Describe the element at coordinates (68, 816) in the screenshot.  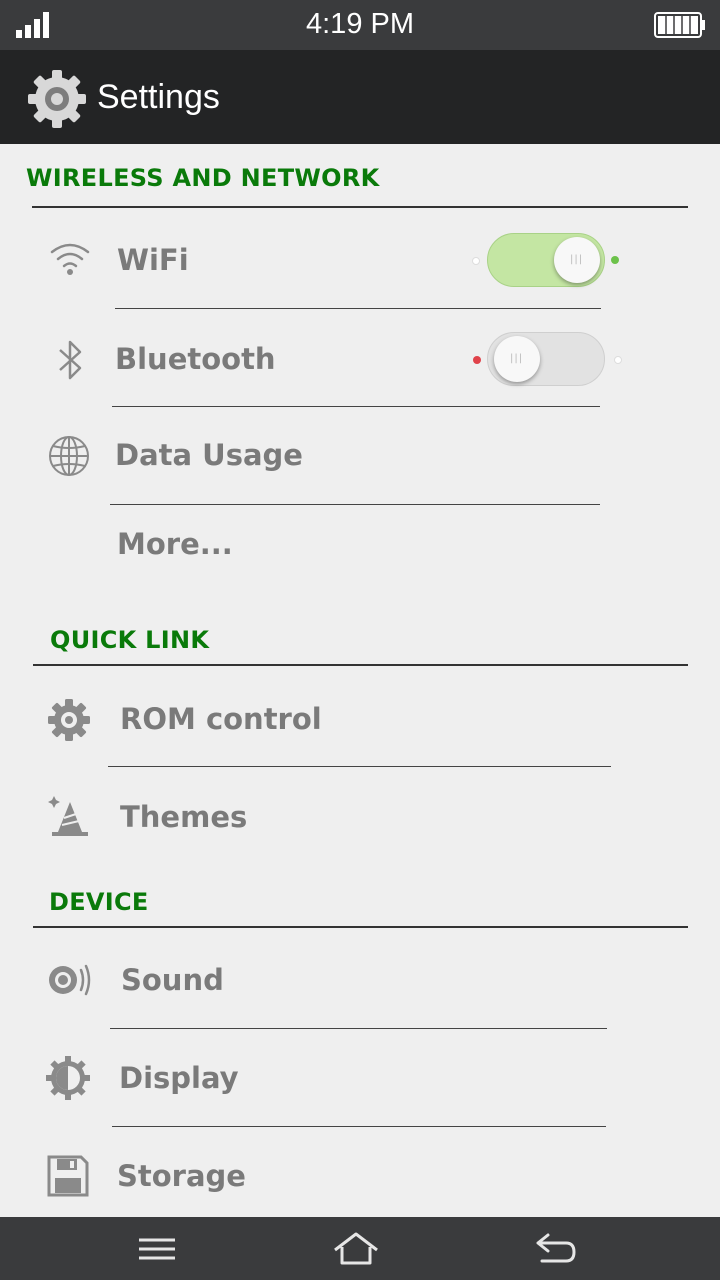
I see `themes-icon` at that location.